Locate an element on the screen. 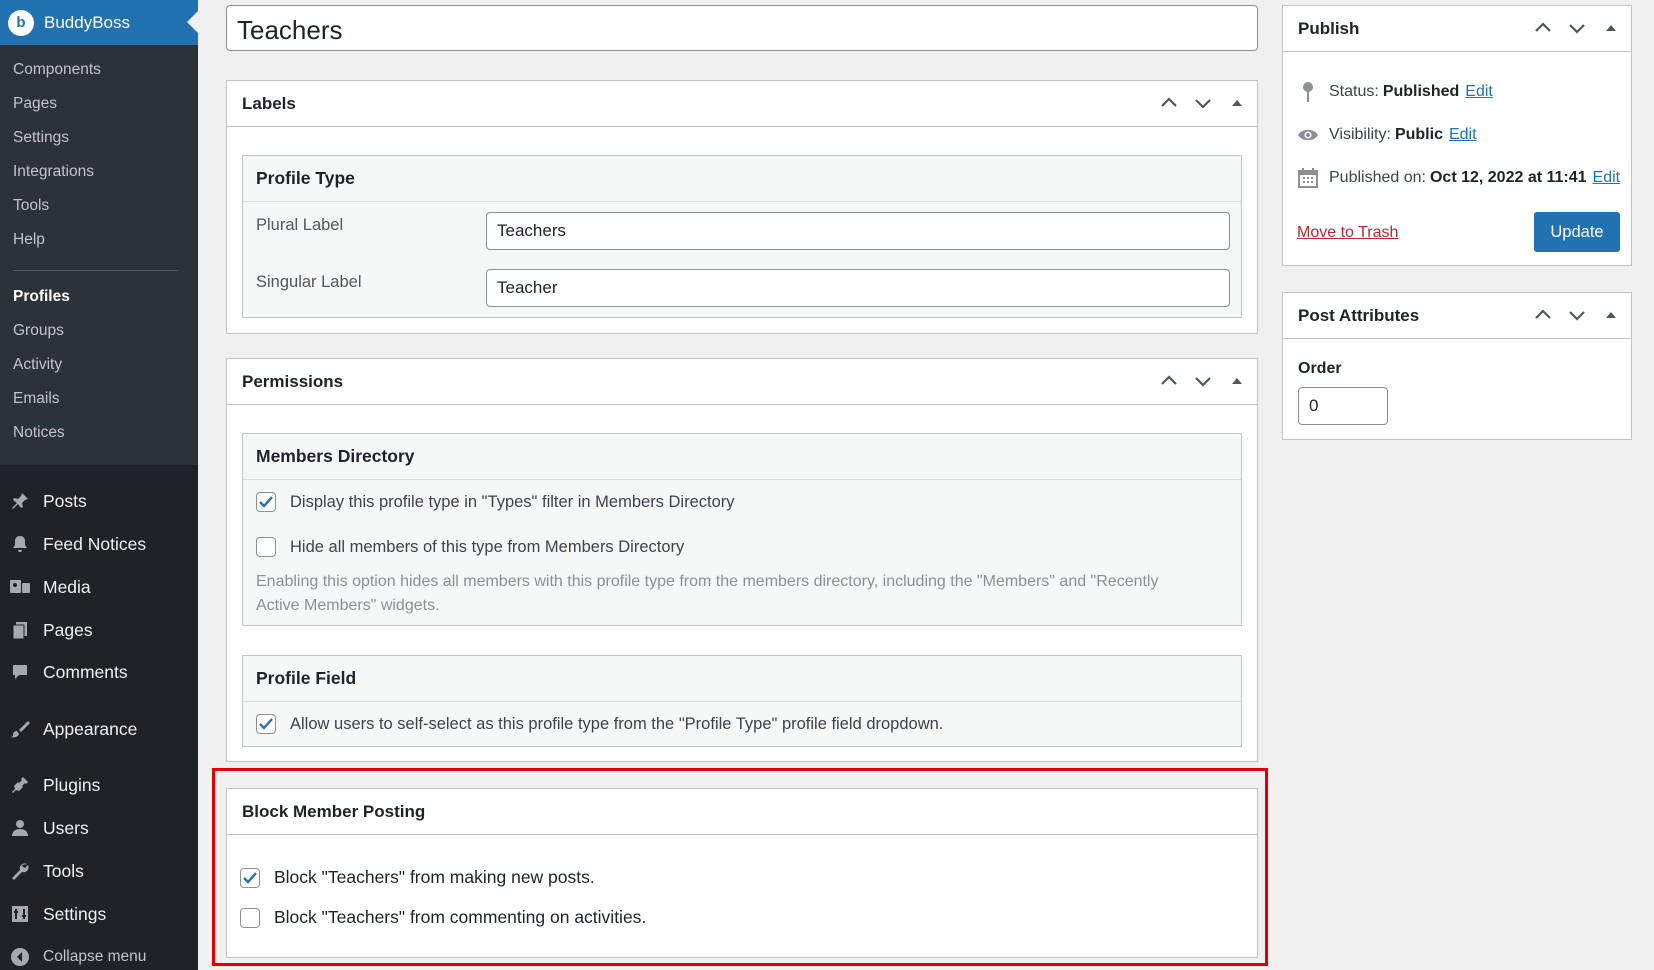 Image resolution: width=1654 pixels, height=970 pixels. menu-users: Users is located at coordinates (99, 828).